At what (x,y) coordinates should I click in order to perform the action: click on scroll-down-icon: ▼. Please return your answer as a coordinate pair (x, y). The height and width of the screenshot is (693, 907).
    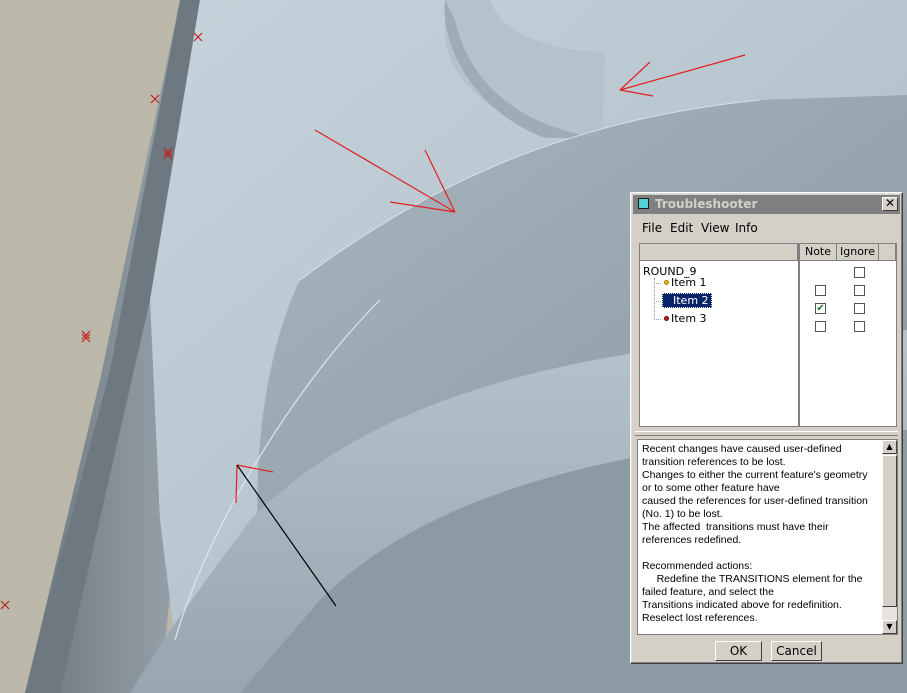
    Looking at the image, I should click on (889, 627).